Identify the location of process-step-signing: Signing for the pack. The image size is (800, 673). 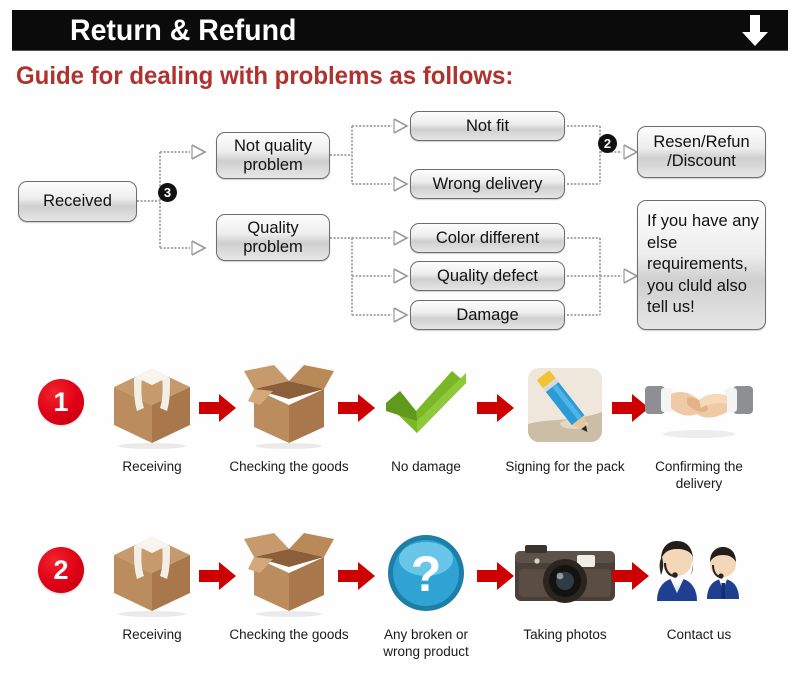
(565, 417).